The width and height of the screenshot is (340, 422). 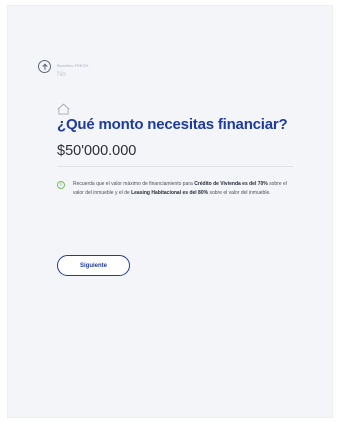 What do you see at coordinates (73, 65) in the screenshot?
I see `previous-step-label: Beneficio FRECH` at bounding box center [73, 65].